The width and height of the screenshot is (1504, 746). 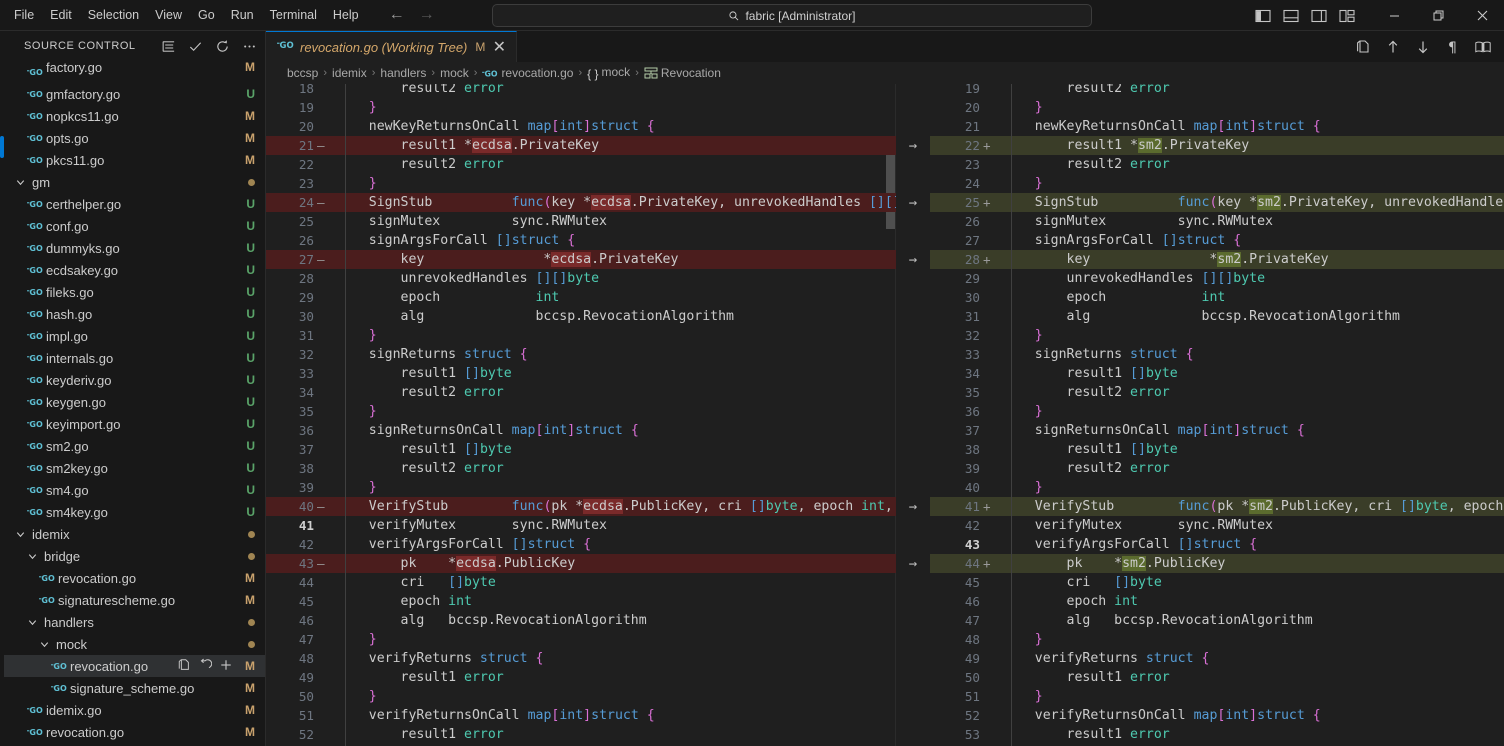 What do you see at coordinates (134, 380) in the screenshot?
I see `sidebar-file-keyderiv-go: GO keyderiv.go U` at bounding box center [134, 380].